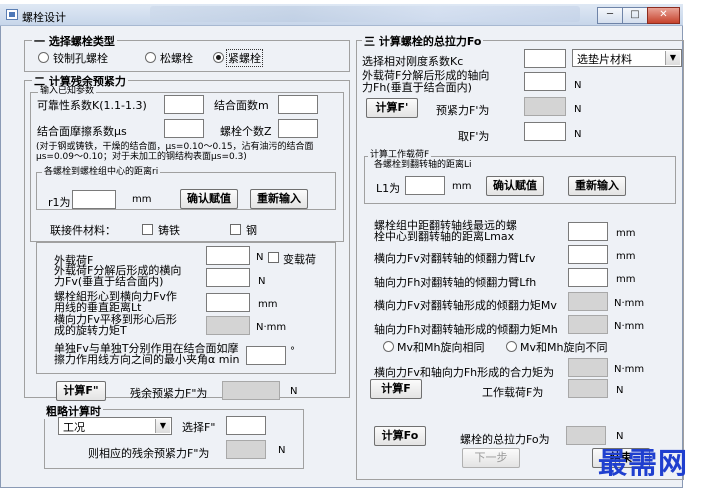  What do you see at coordinates (251, 390) in the screenshot?
I see `residual-output` at bounding box center [251, 390].